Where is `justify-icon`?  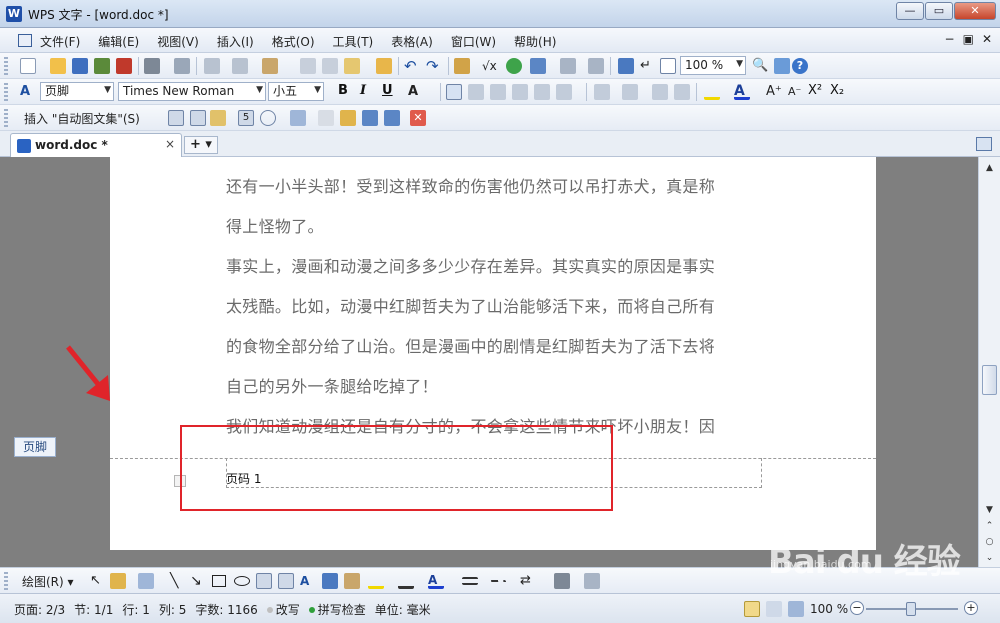
justify-icon is located at coordinates (520, 92).